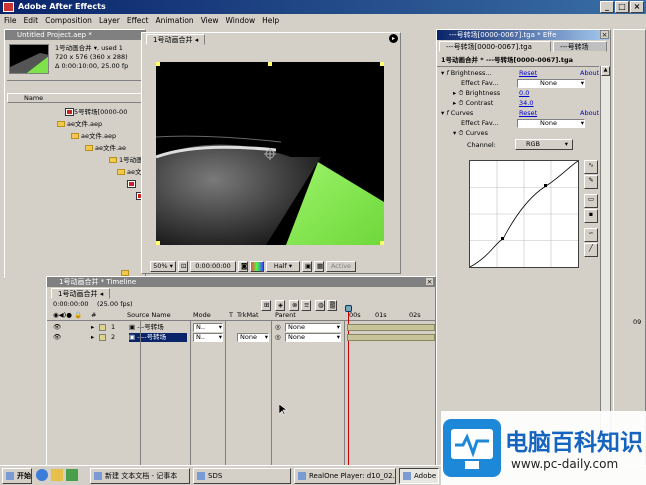  What do you see at coordinates (202, 315) in the screenshot?
I see `col-mode-header: Mode` at bounding box center [202, 315].